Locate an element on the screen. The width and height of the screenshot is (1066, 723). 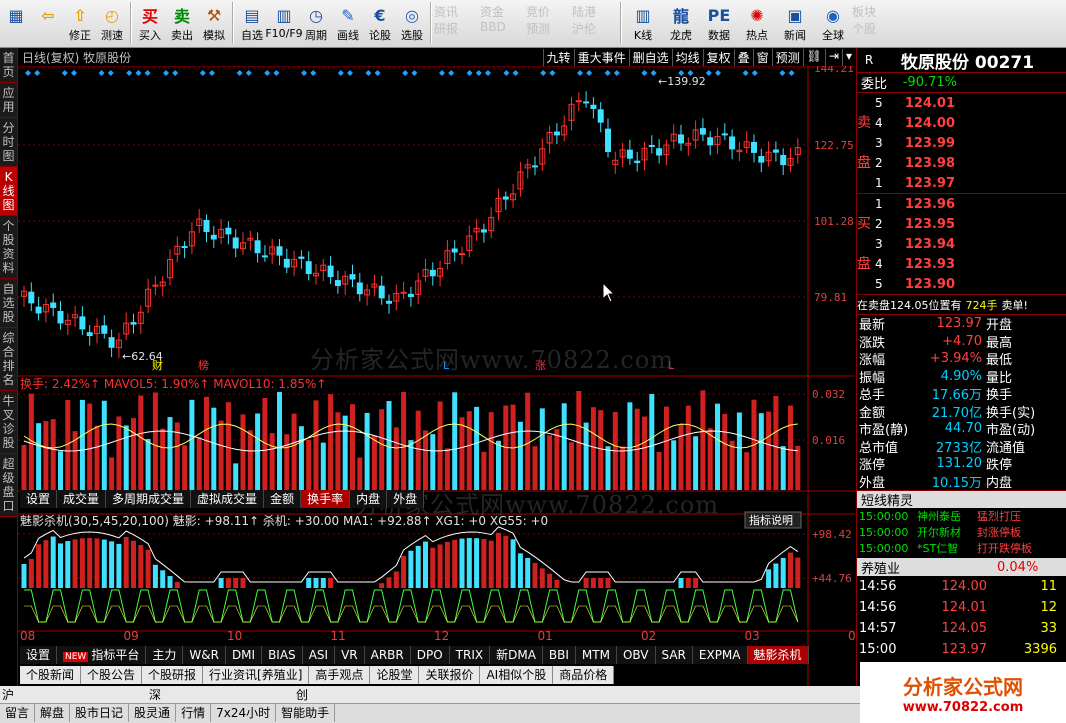
indicator-tab-13: MTM is located at coordinates (596, 655).